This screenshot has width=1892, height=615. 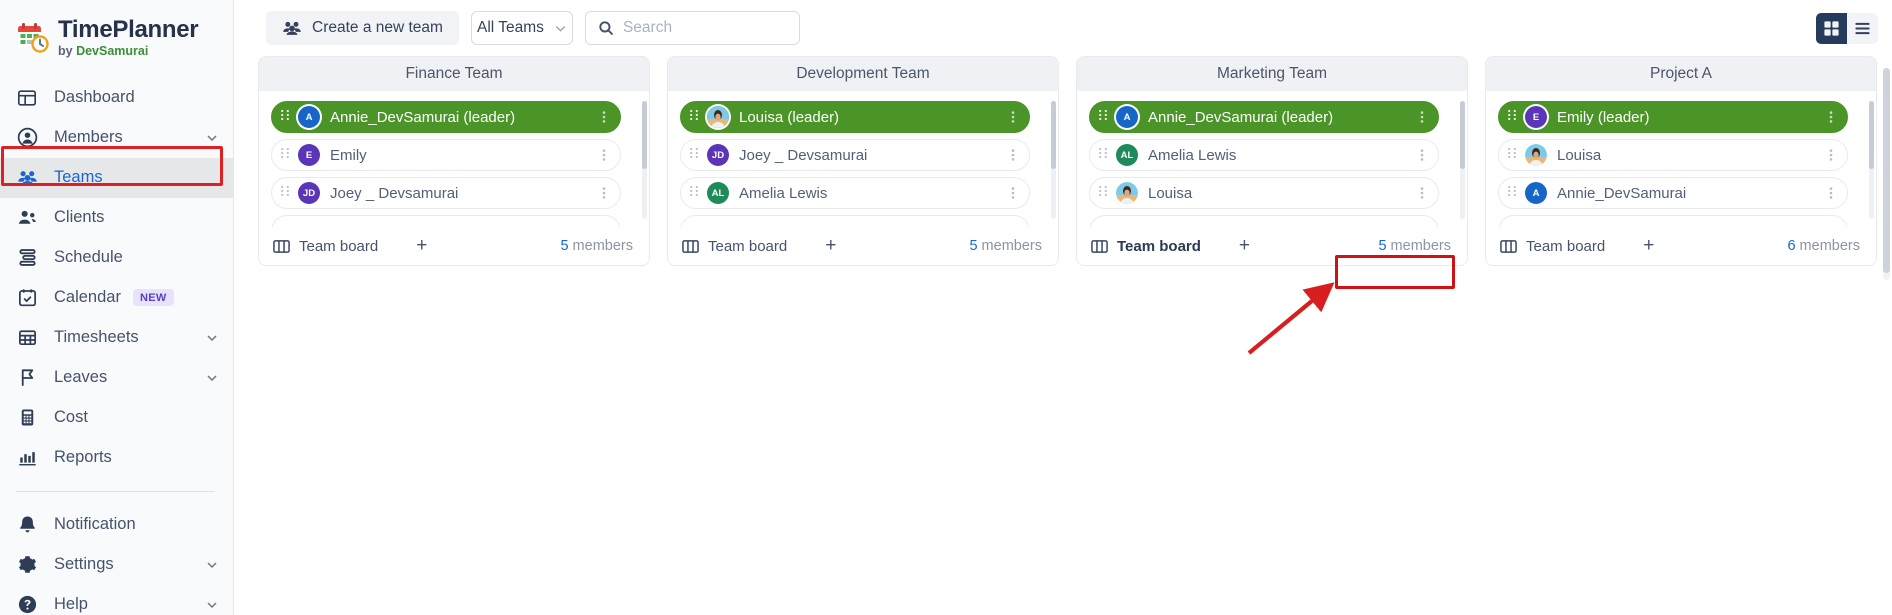 What do you see at coordinates (1886, 174) in the screenshot?
I see `page-scrollbar` at bounding box center [1886, 174].